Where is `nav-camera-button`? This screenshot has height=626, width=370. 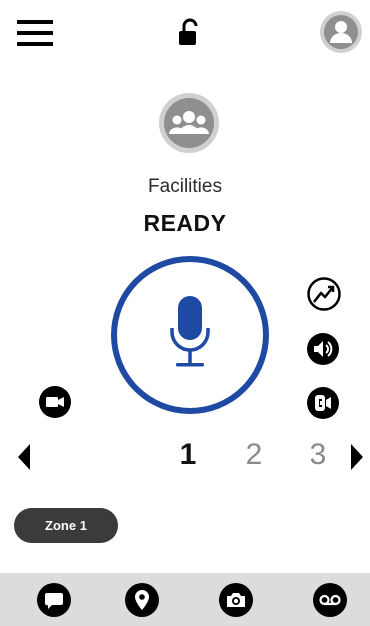 nav-camera-button is located at coordinates (236, 600).